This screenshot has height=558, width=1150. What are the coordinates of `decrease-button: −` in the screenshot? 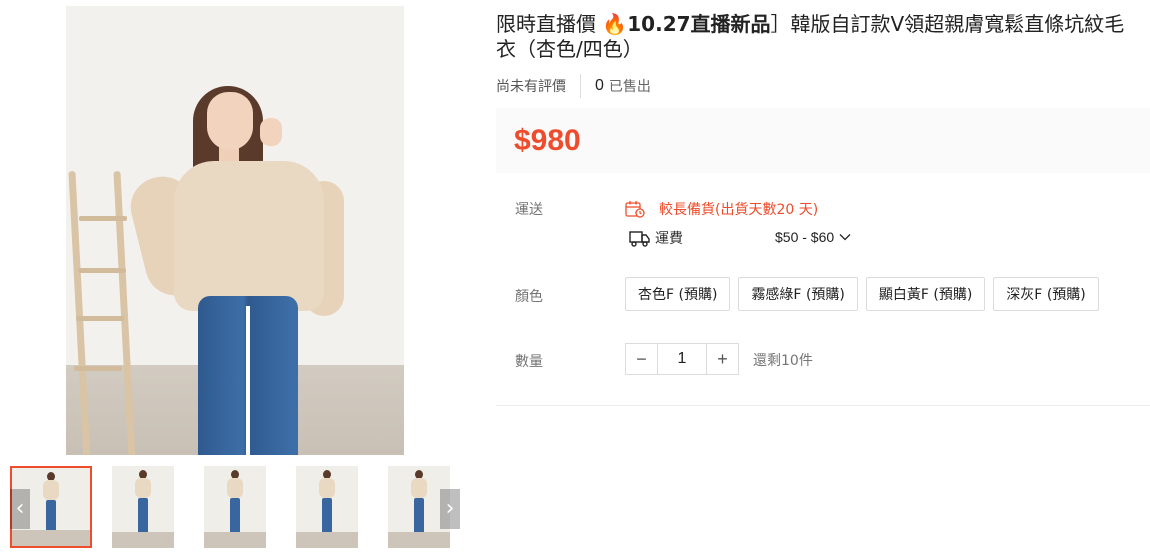 It's located at (641, 359).